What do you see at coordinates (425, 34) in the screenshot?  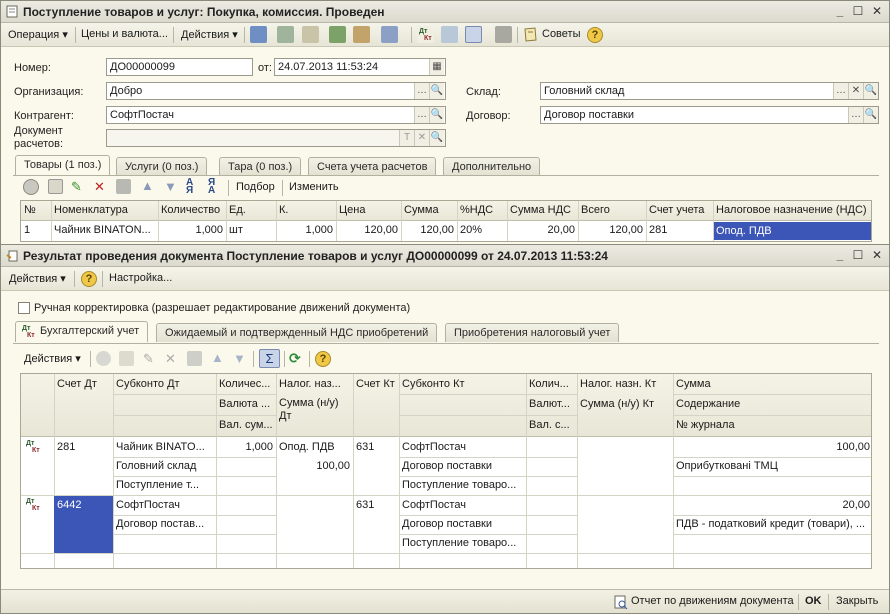 I see `dt-kt-icon: Дт Кт` at bounding box center [425, 34].